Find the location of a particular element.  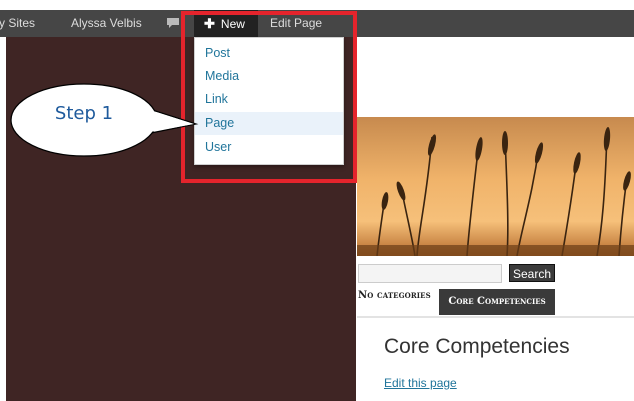

admin-bar: My Sites Alyssa Velbis ✚ New Edit Page is located at coordinates (317, 23).